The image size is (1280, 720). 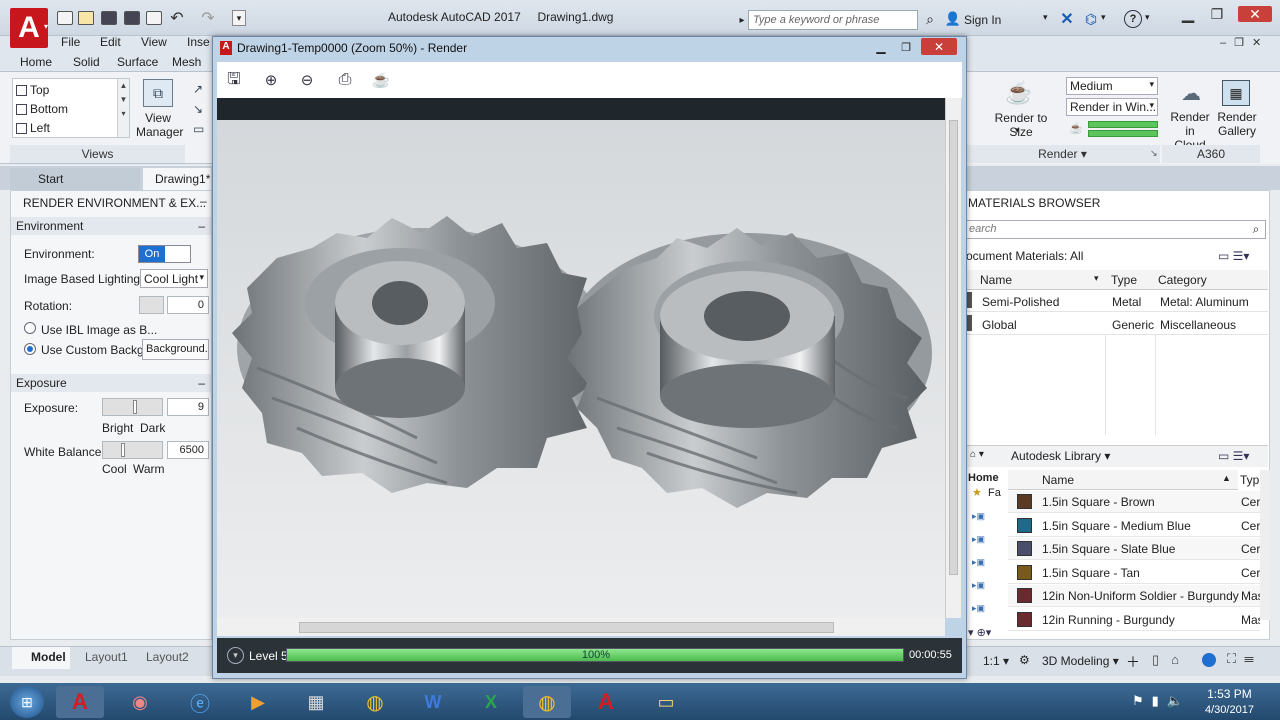 What do you see at coordinates (666, 702) in the screenshot?
I see `file-explorer-icon: ▭` at bounding box center [666, 702].